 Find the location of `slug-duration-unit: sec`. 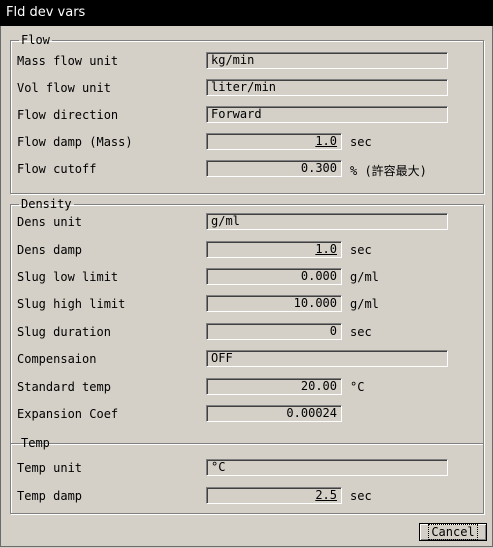

slug-duration-unit: sec is located at coordinates (361, 332).